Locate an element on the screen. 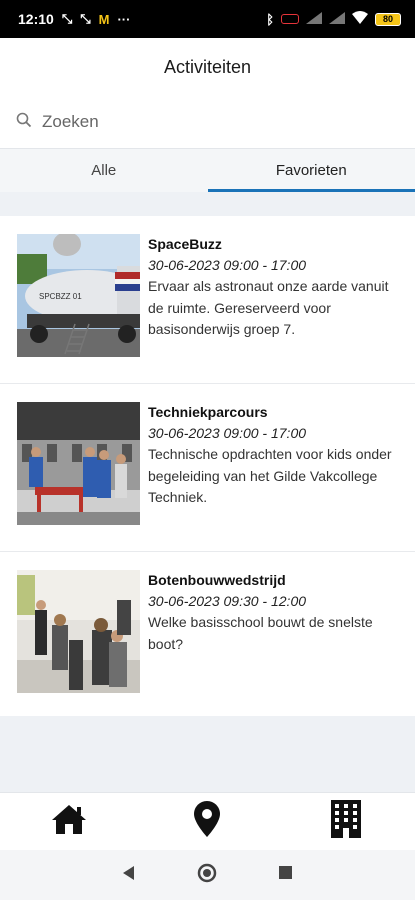  search-input is located at coordinates (212, 122).